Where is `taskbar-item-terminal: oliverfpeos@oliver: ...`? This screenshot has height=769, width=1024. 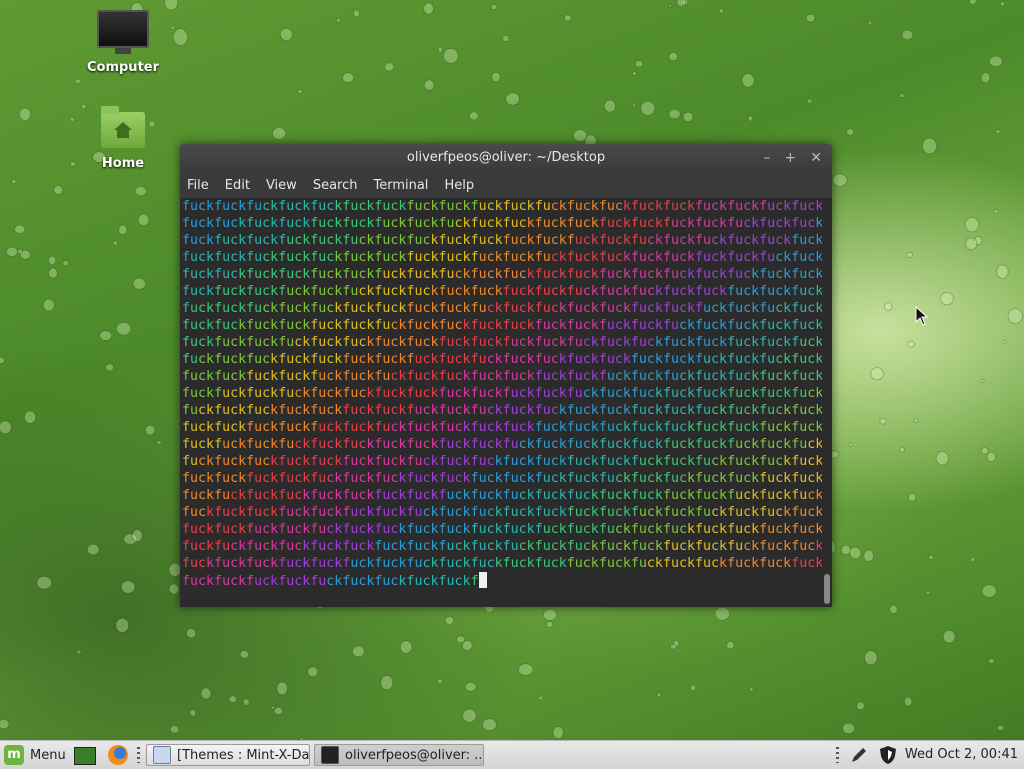
taskbar-item-terminal: oliverfpeos@oliver: ... is located at coordinates (399, 755).